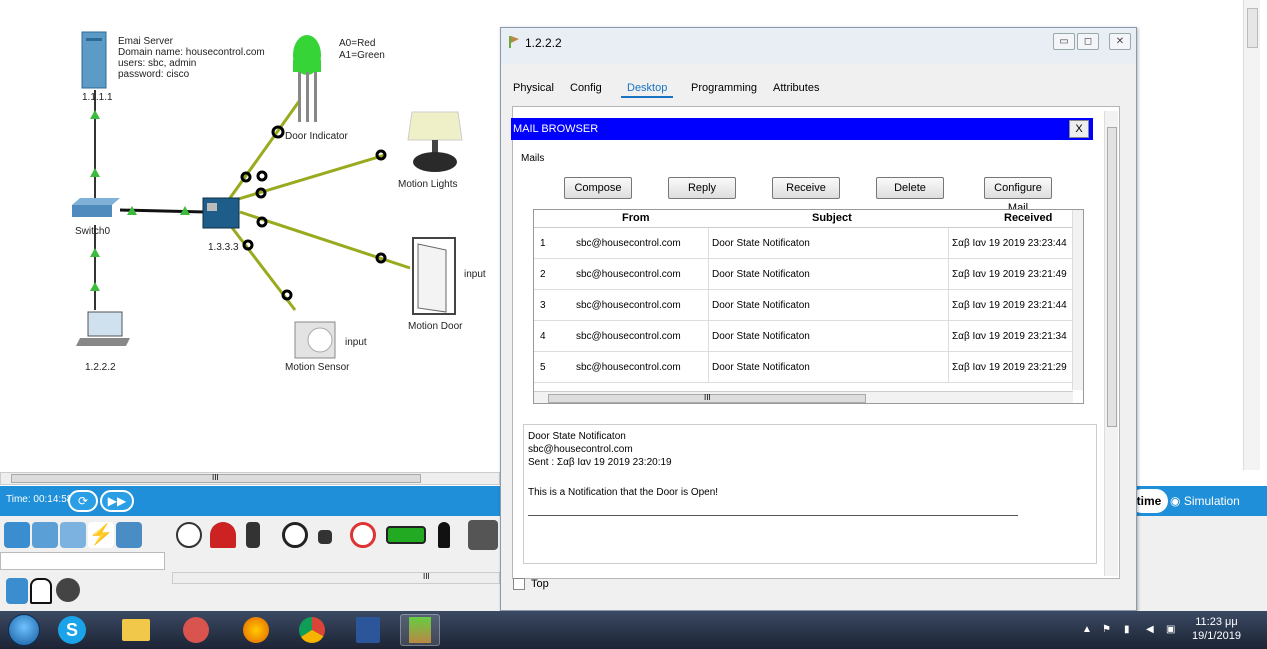  Describe the element at coordinates (117, 501) in the screenshot. I see `fast-forward-button: ▶▶` at that location.